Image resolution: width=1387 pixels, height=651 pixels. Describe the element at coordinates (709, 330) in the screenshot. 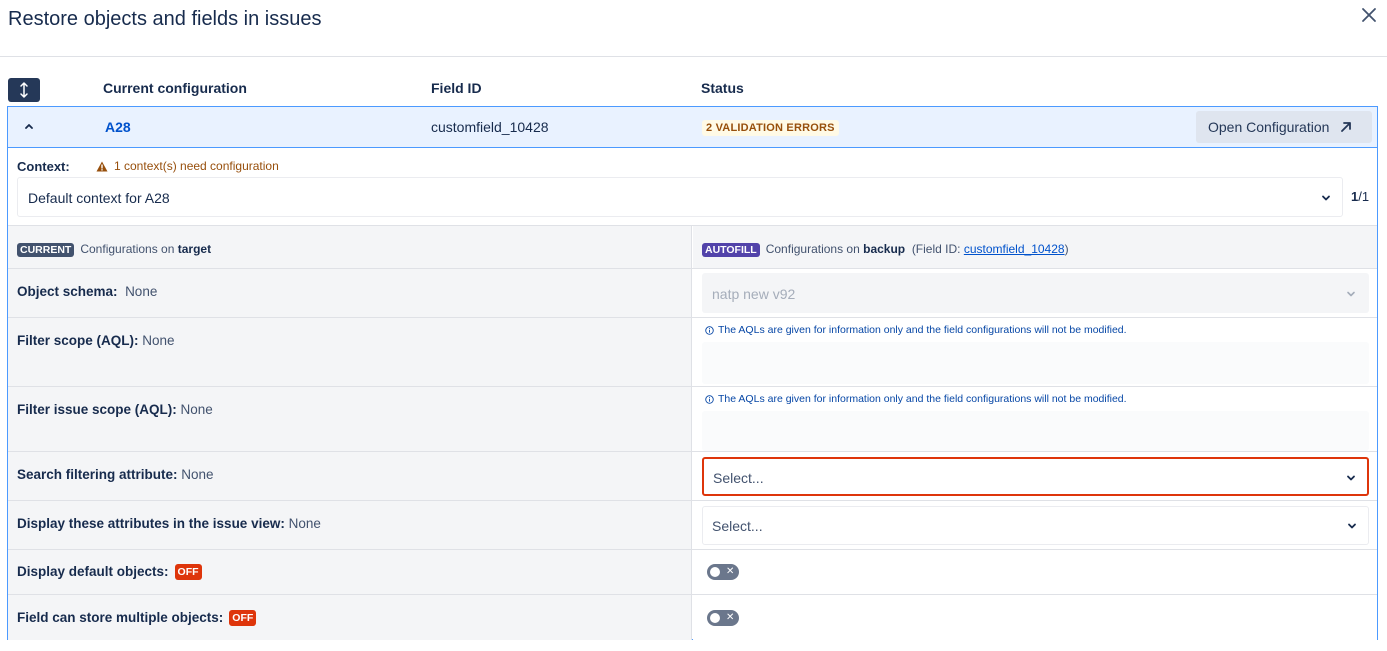

I see `info-icon` at that location.